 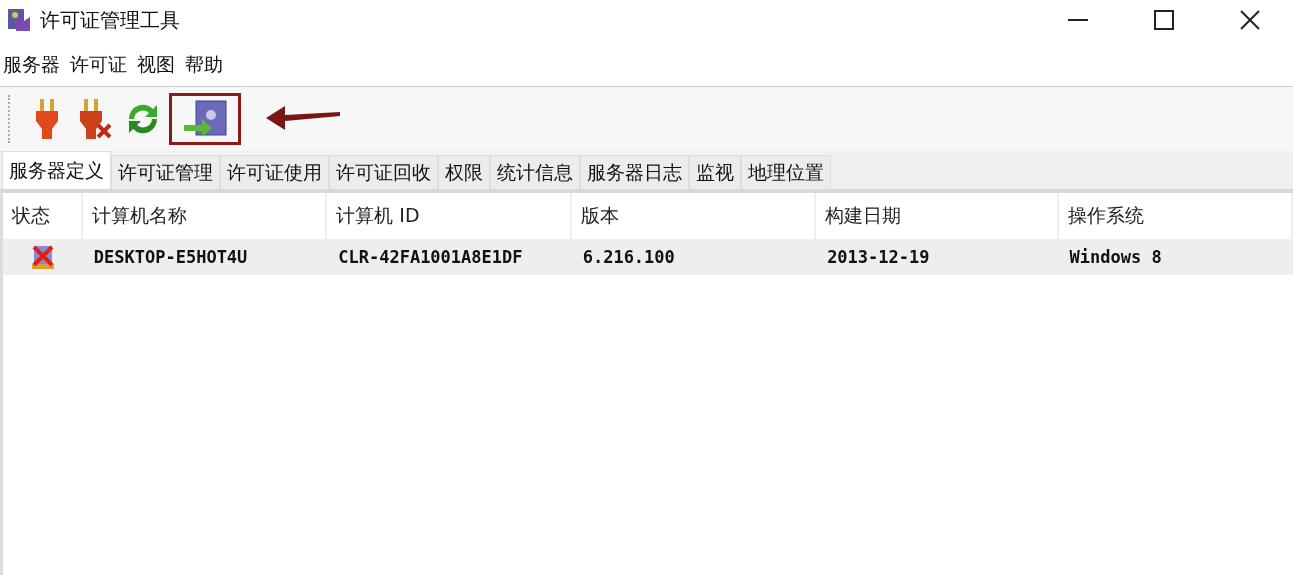 I want to click on plug-icon, so click(x=47, y=119).